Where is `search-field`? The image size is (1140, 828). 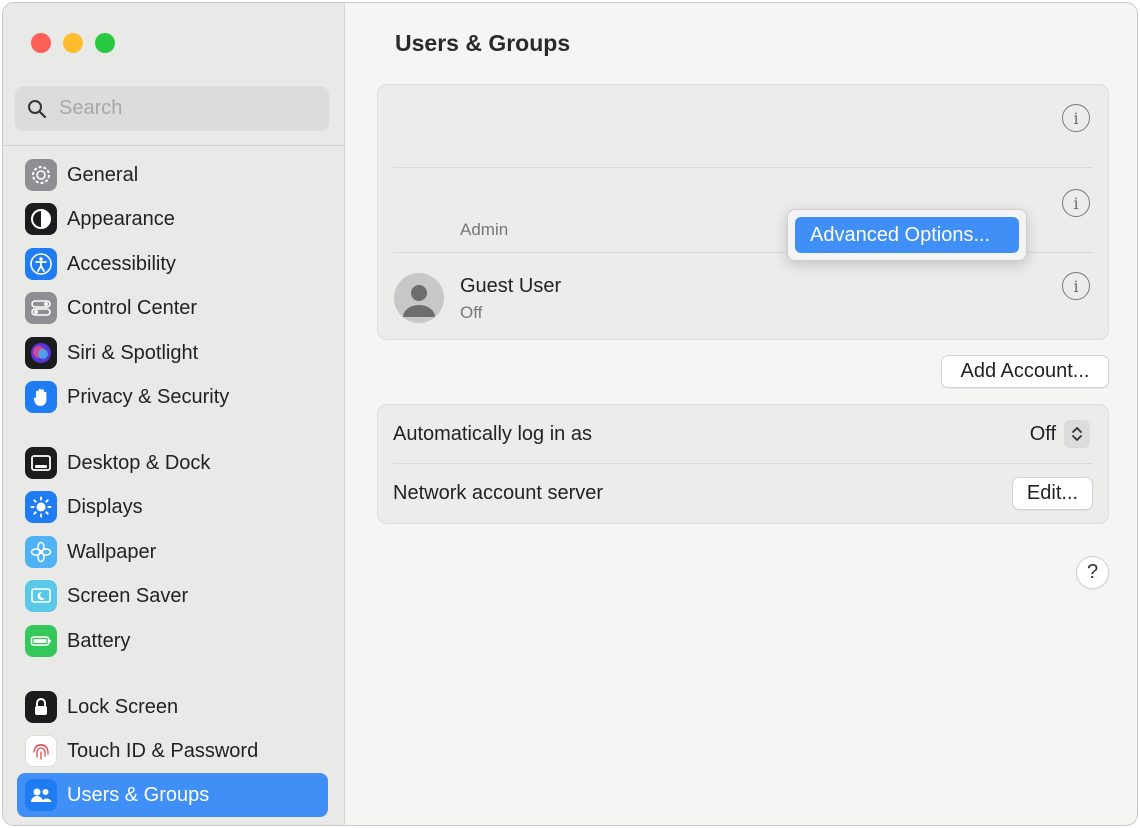
search-field is located at coordinates (172, 108).